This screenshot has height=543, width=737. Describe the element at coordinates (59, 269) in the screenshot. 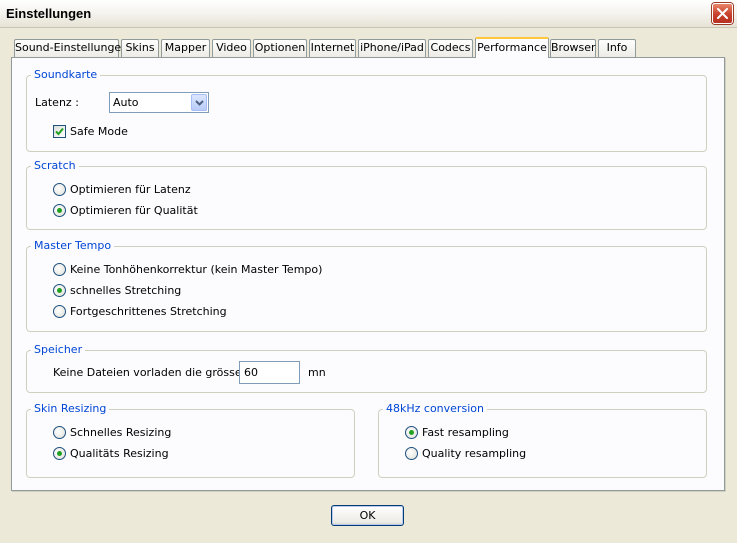

I see `radio-no-pitch-correction` at that location.